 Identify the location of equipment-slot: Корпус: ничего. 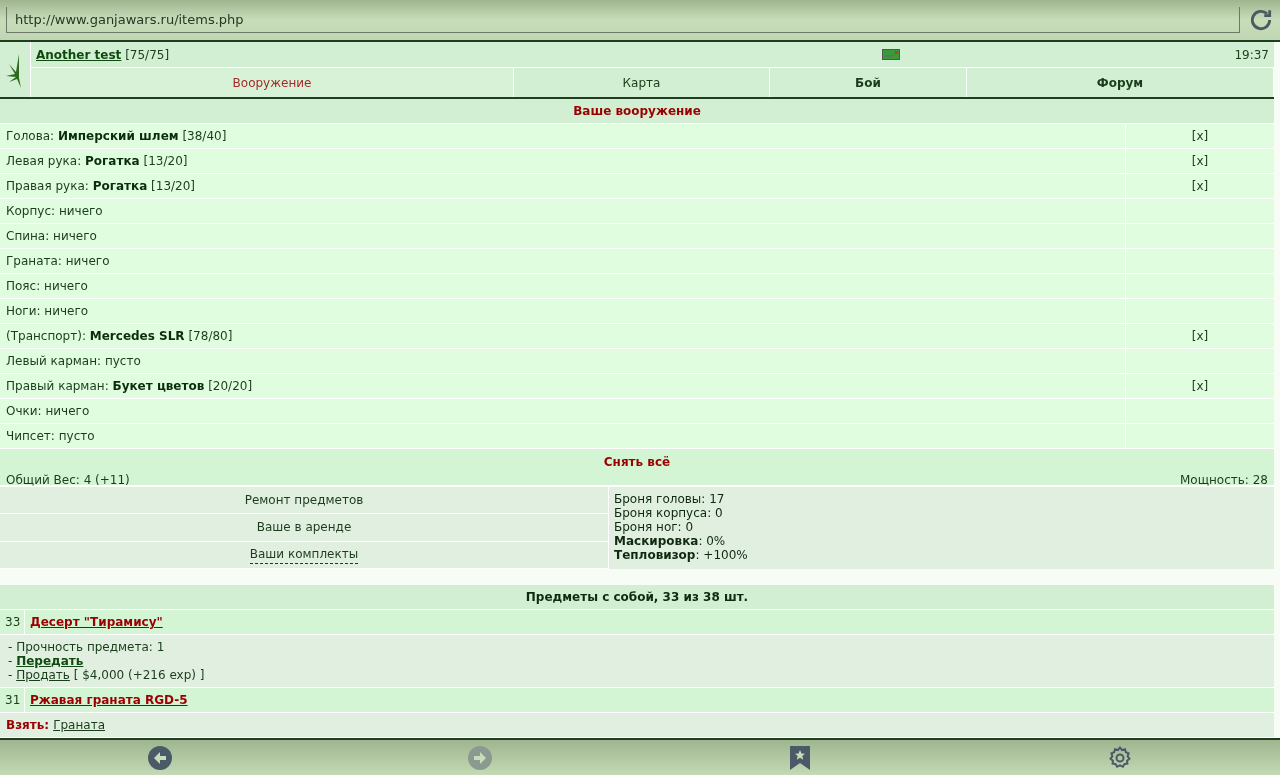
(54, 211).